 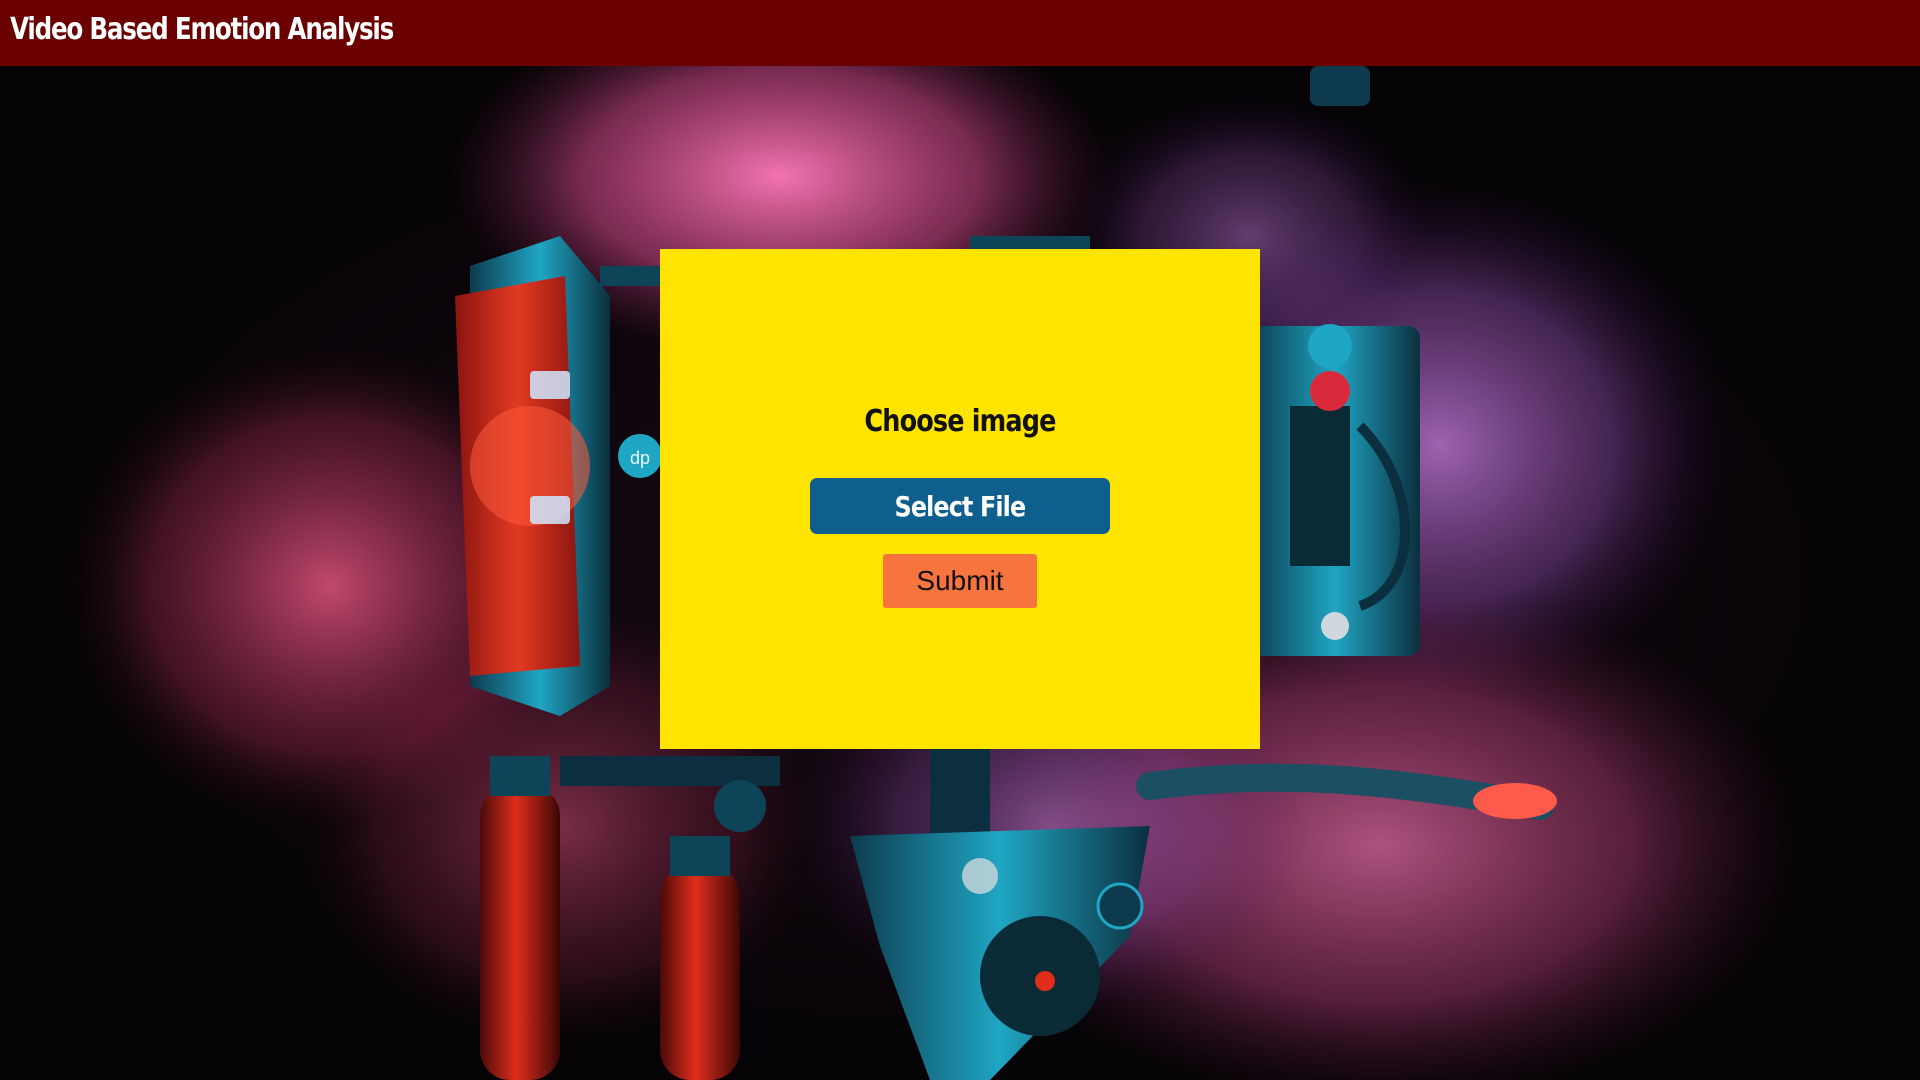 What do you see at coordinates (640, 458) in the screenshot?
I see `svg-text: dp` at bounding box center [640, 458].